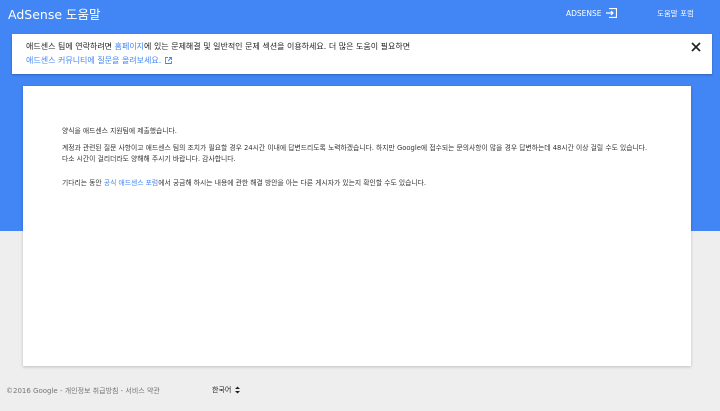 This screenshot has height=411, width=720. What do you see at coordinates (360, 13) in the screenshot?
I see `top-bar: AdSense 도움말 ADSENSE 도움말 포럼` at bounding box center [360, 13].